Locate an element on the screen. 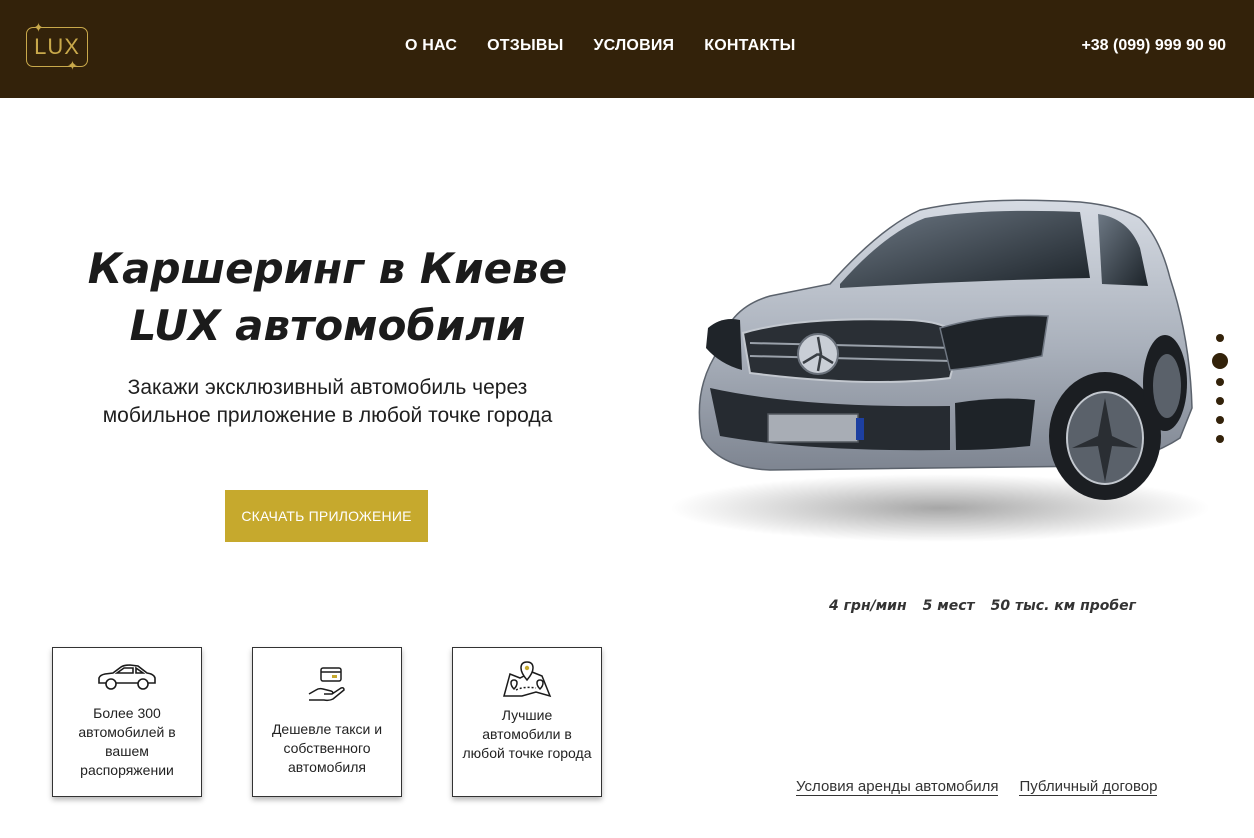 The width and height of the screenshot is (1254, 838). hand-card-icon is located at coordinates (326, 684).